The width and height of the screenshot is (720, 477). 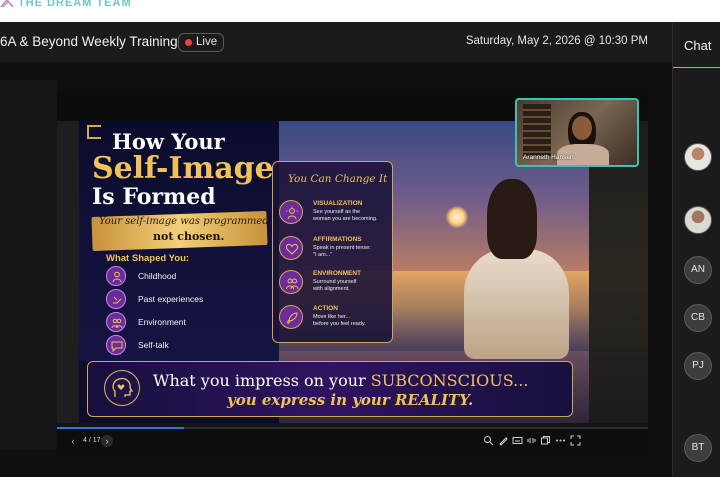 What do you see at coordinates (516, 304) in the screenshot?
I see `woman-figure` at bounding box center [516, 304].